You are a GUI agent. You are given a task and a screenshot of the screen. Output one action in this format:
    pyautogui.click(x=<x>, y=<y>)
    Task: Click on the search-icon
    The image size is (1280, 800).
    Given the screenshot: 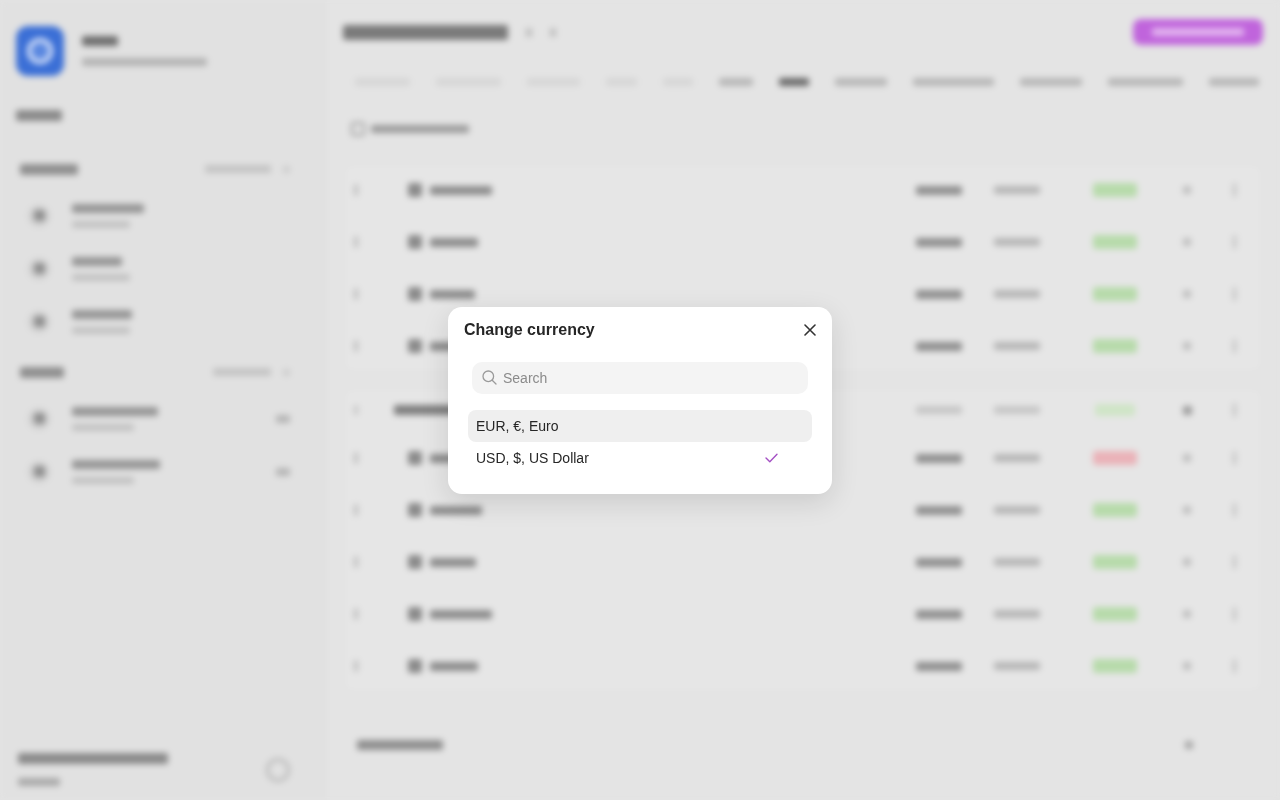 What is the action you would take?
    pyautogui.click(x=489, y=377)
    